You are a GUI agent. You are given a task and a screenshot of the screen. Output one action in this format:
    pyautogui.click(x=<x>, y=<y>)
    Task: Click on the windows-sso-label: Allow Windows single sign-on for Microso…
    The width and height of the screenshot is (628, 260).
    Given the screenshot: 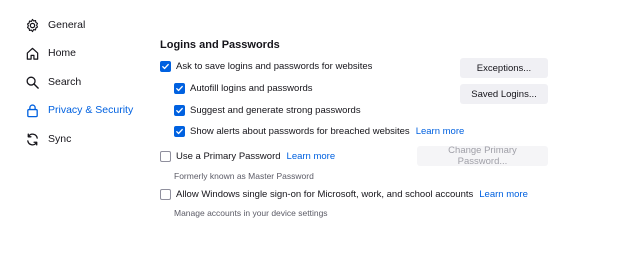 What is the action you would take?
    pyautogui.click(x=325, y=194)
    